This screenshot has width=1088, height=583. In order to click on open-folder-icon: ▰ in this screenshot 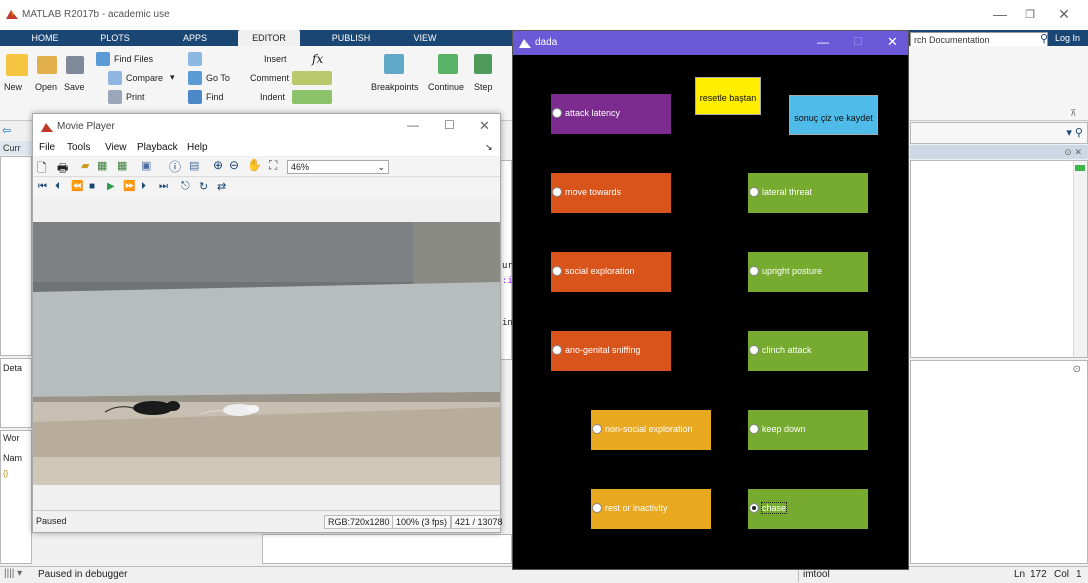, I will do `click(85, 165)`.